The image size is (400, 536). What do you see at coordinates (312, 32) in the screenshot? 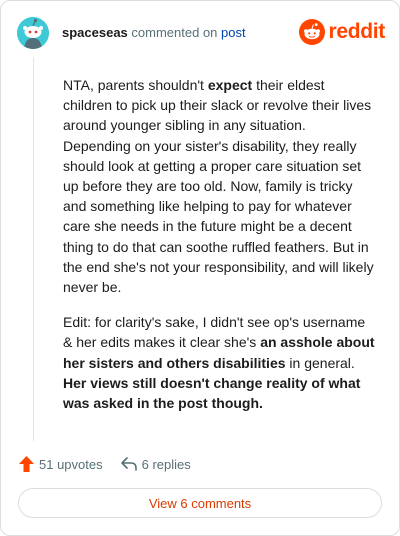
I see `reddit-logo-icon` at bounding box center [312, 32].